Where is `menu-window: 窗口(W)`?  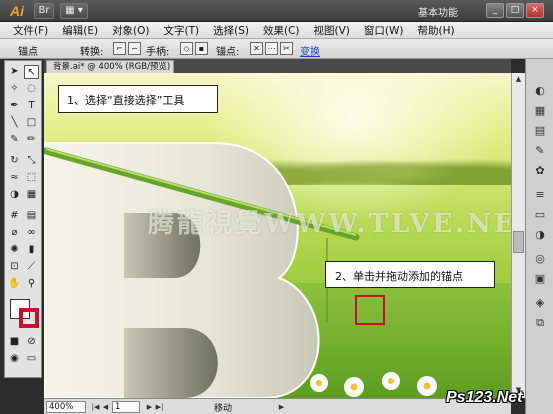
menu-window: 窗口(W) is located at coordinates (384, 30).